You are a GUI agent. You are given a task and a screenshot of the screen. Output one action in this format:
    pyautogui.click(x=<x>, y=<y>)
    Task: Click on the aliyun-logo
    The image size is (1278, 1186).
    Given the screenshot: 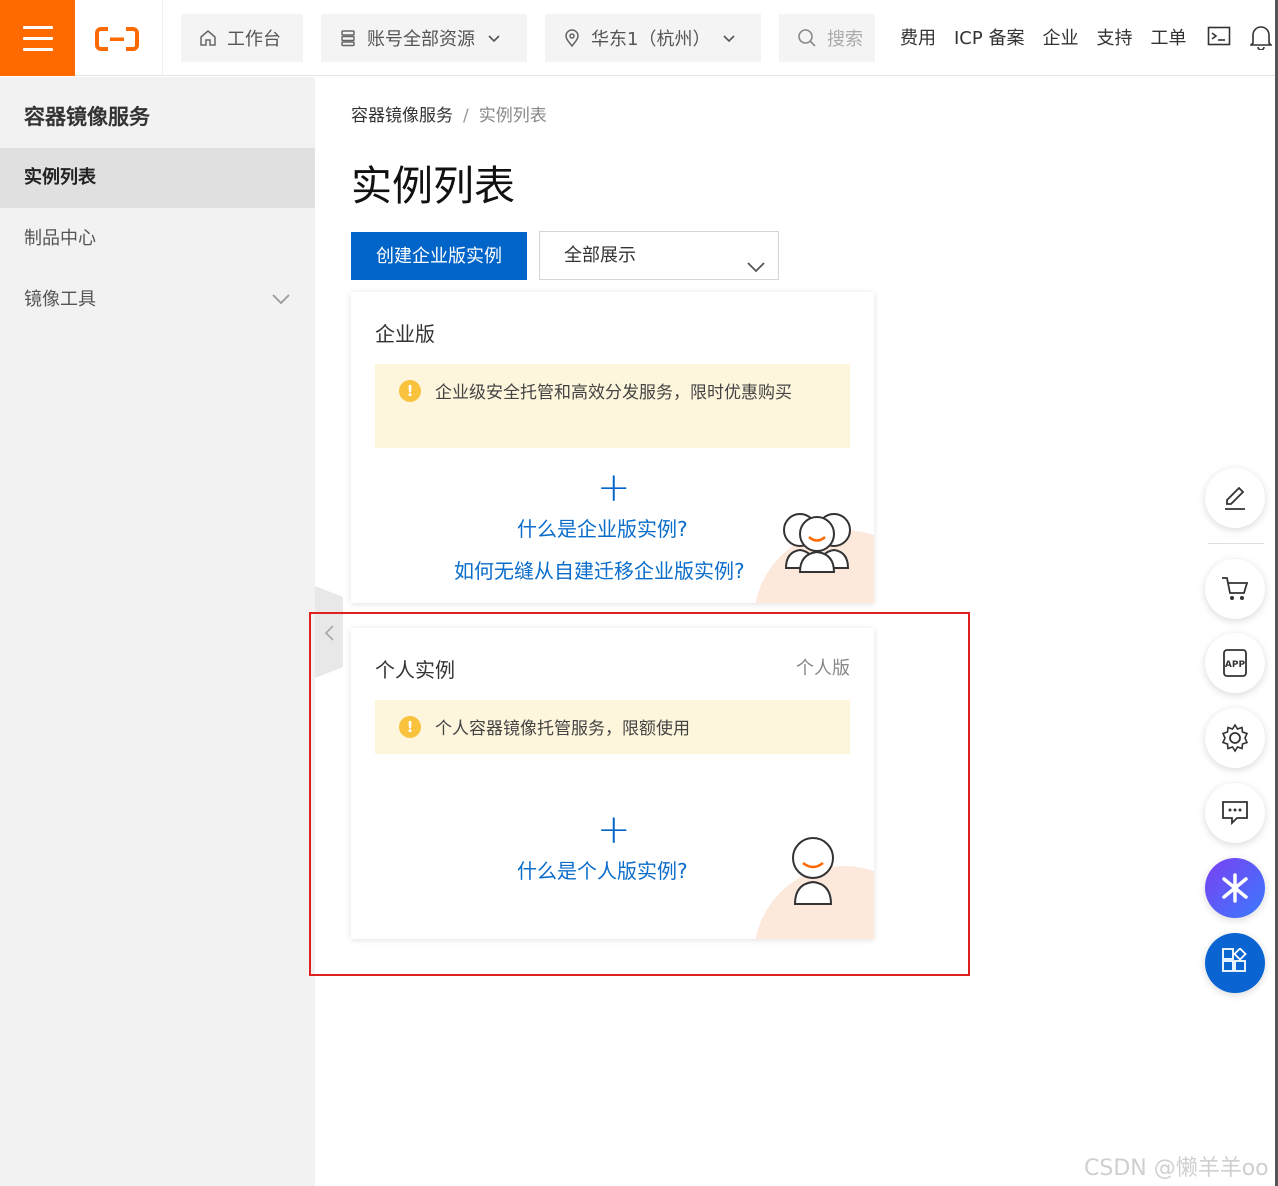 What is the action you would take?
    pyautogui.click(x=119, y=38)
    